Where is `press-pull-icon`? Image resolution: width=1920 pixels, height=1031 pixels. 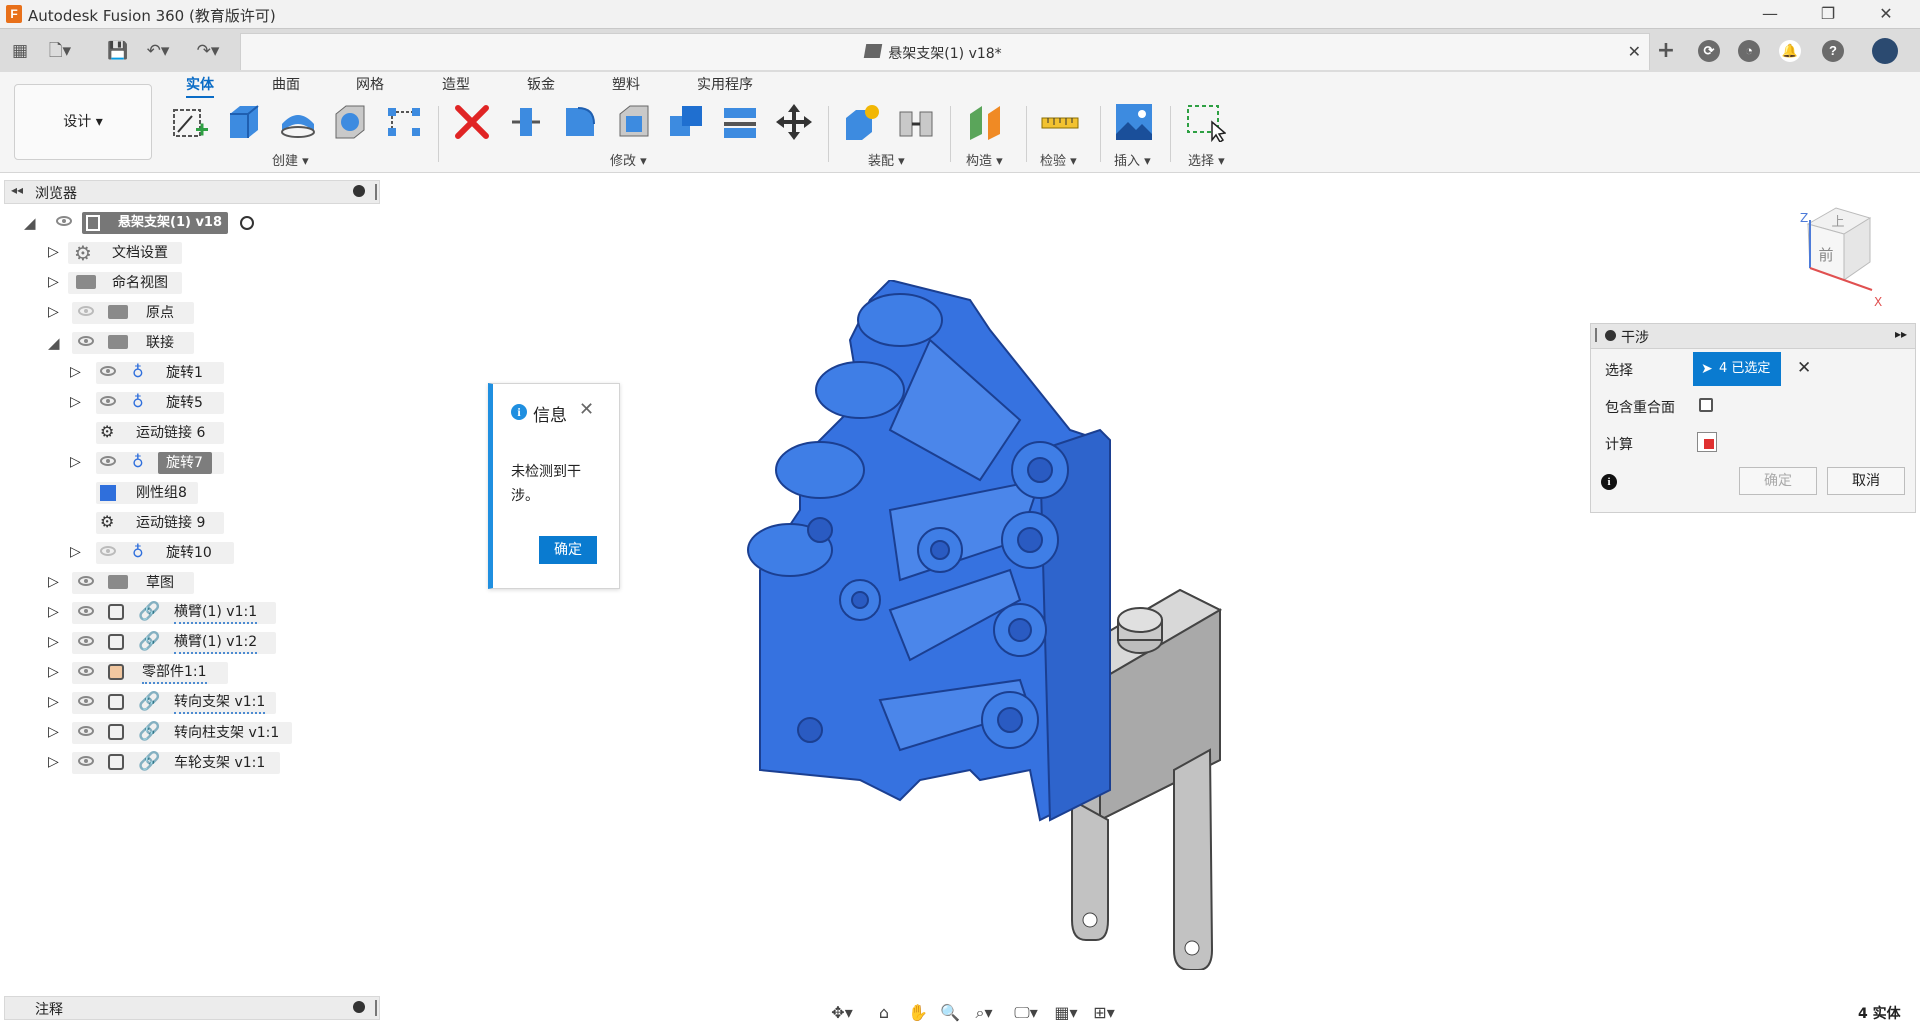
press-pull-icon is located at coordinates (526, 122).